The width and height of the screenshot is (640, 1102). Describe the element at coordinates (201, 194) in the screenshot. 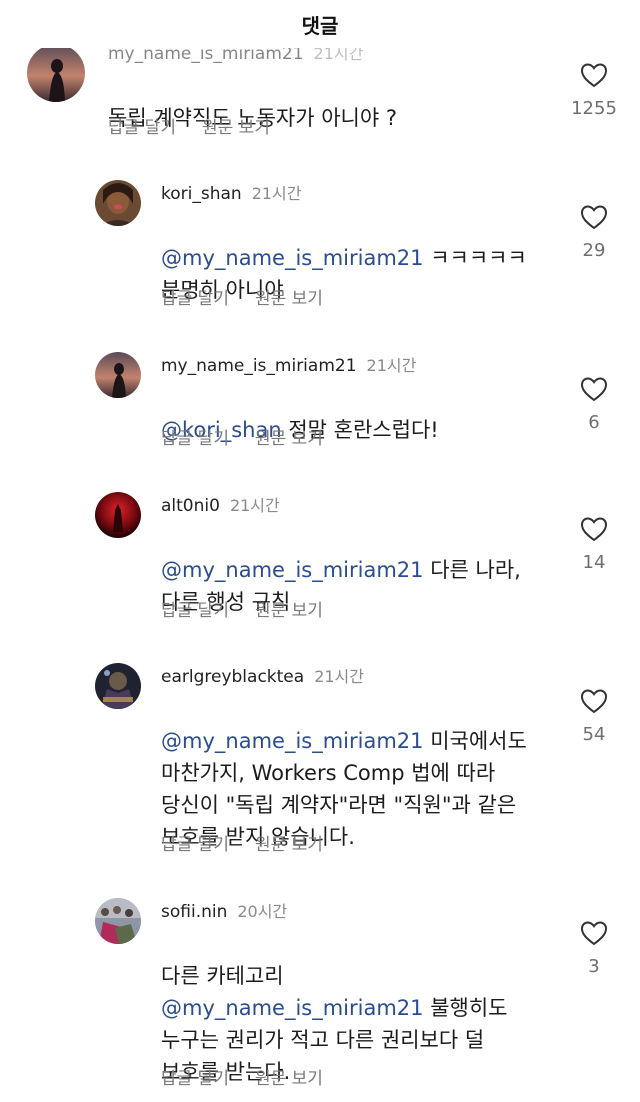

I see `comment-username: kori_shan` at that location.